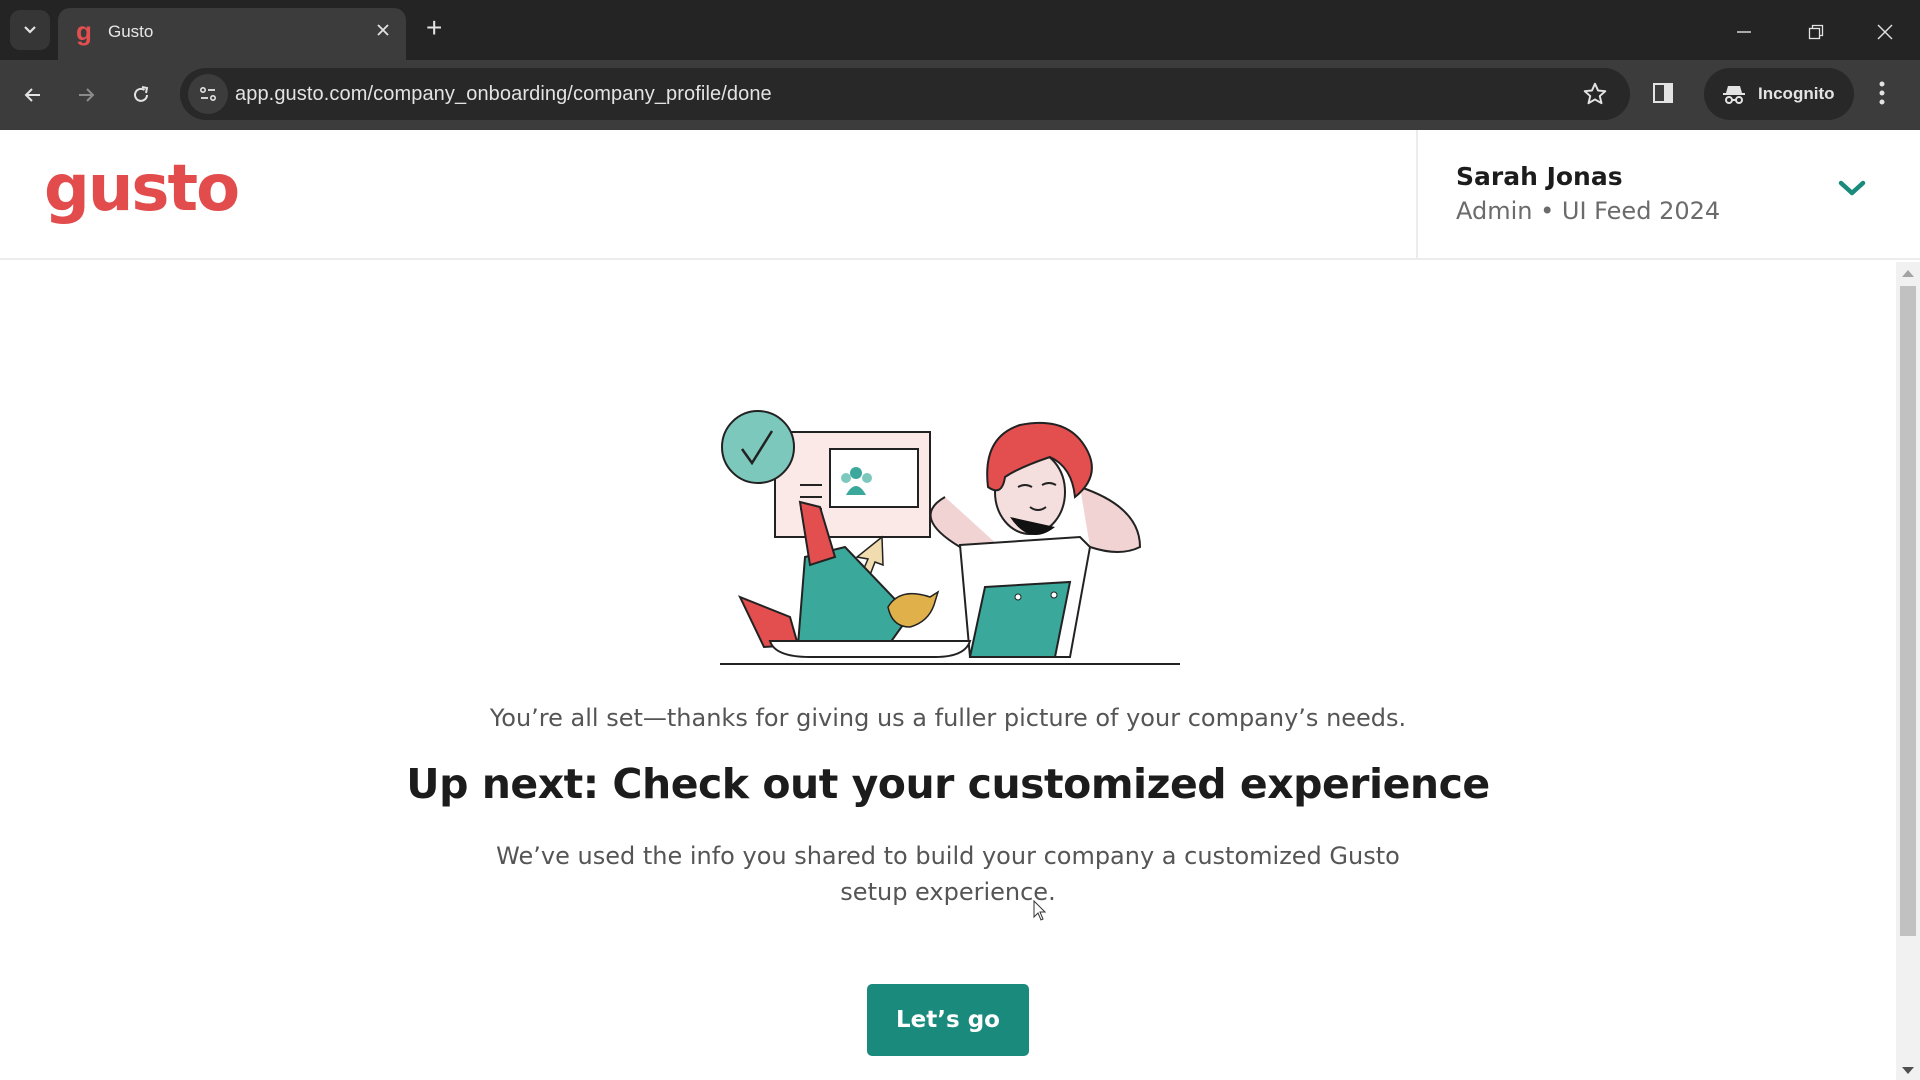 The width and height of the screenshot is (1920, 1080). I want to click on side-panel-icon, so click(1663, 95).